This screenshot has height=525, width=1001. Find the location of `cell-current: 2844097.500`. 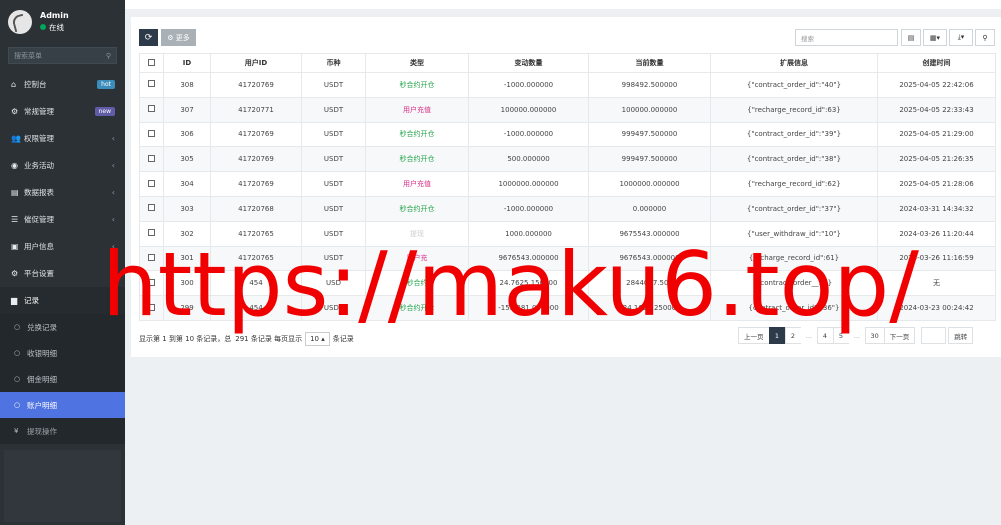

cell-current: 2844097.500 is located at coordinates (649, 283).